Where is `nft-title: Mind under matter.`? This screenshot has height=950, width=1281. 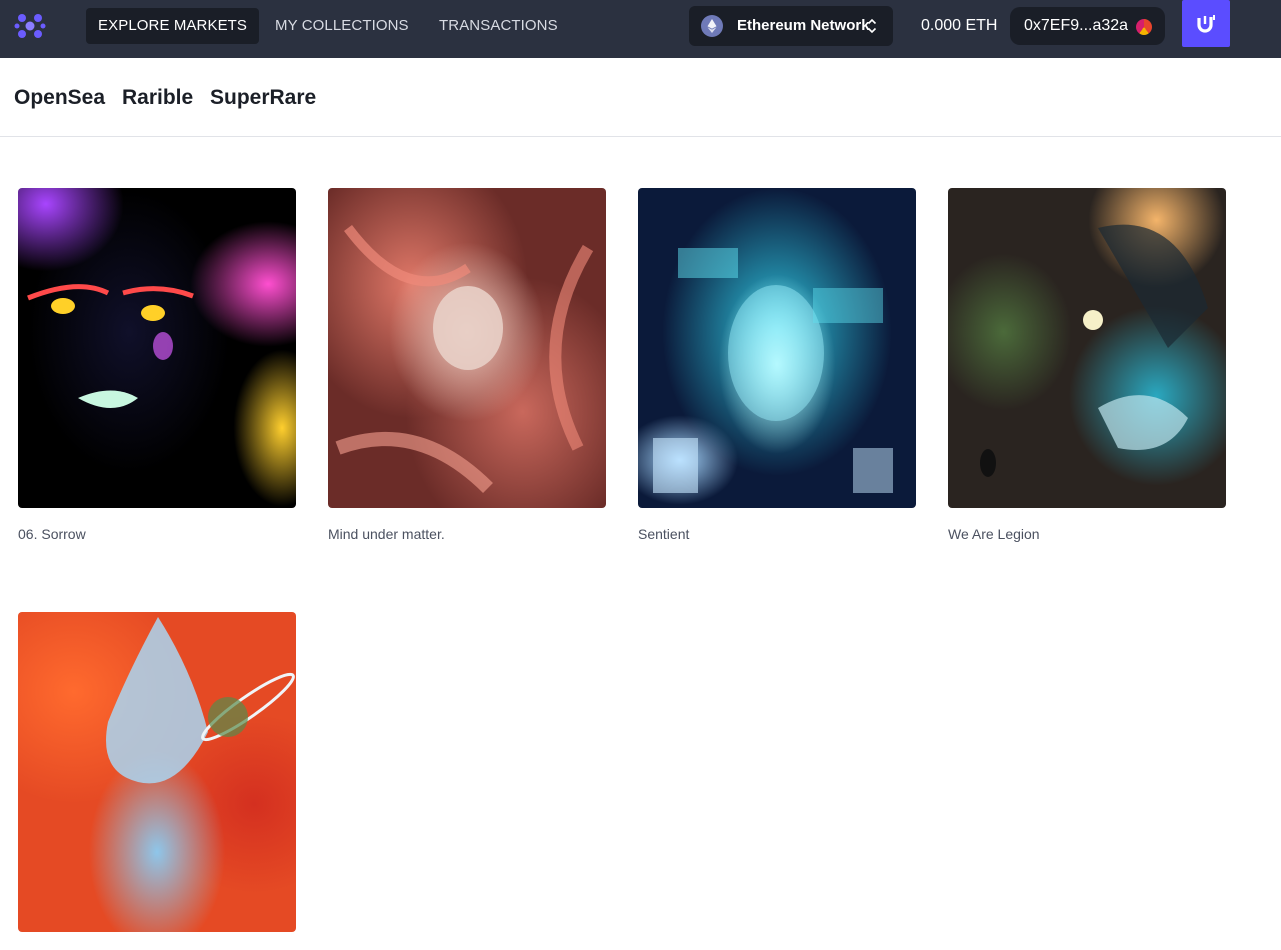
nft-title: Mind under matter. is located at coordinates (386, 534).